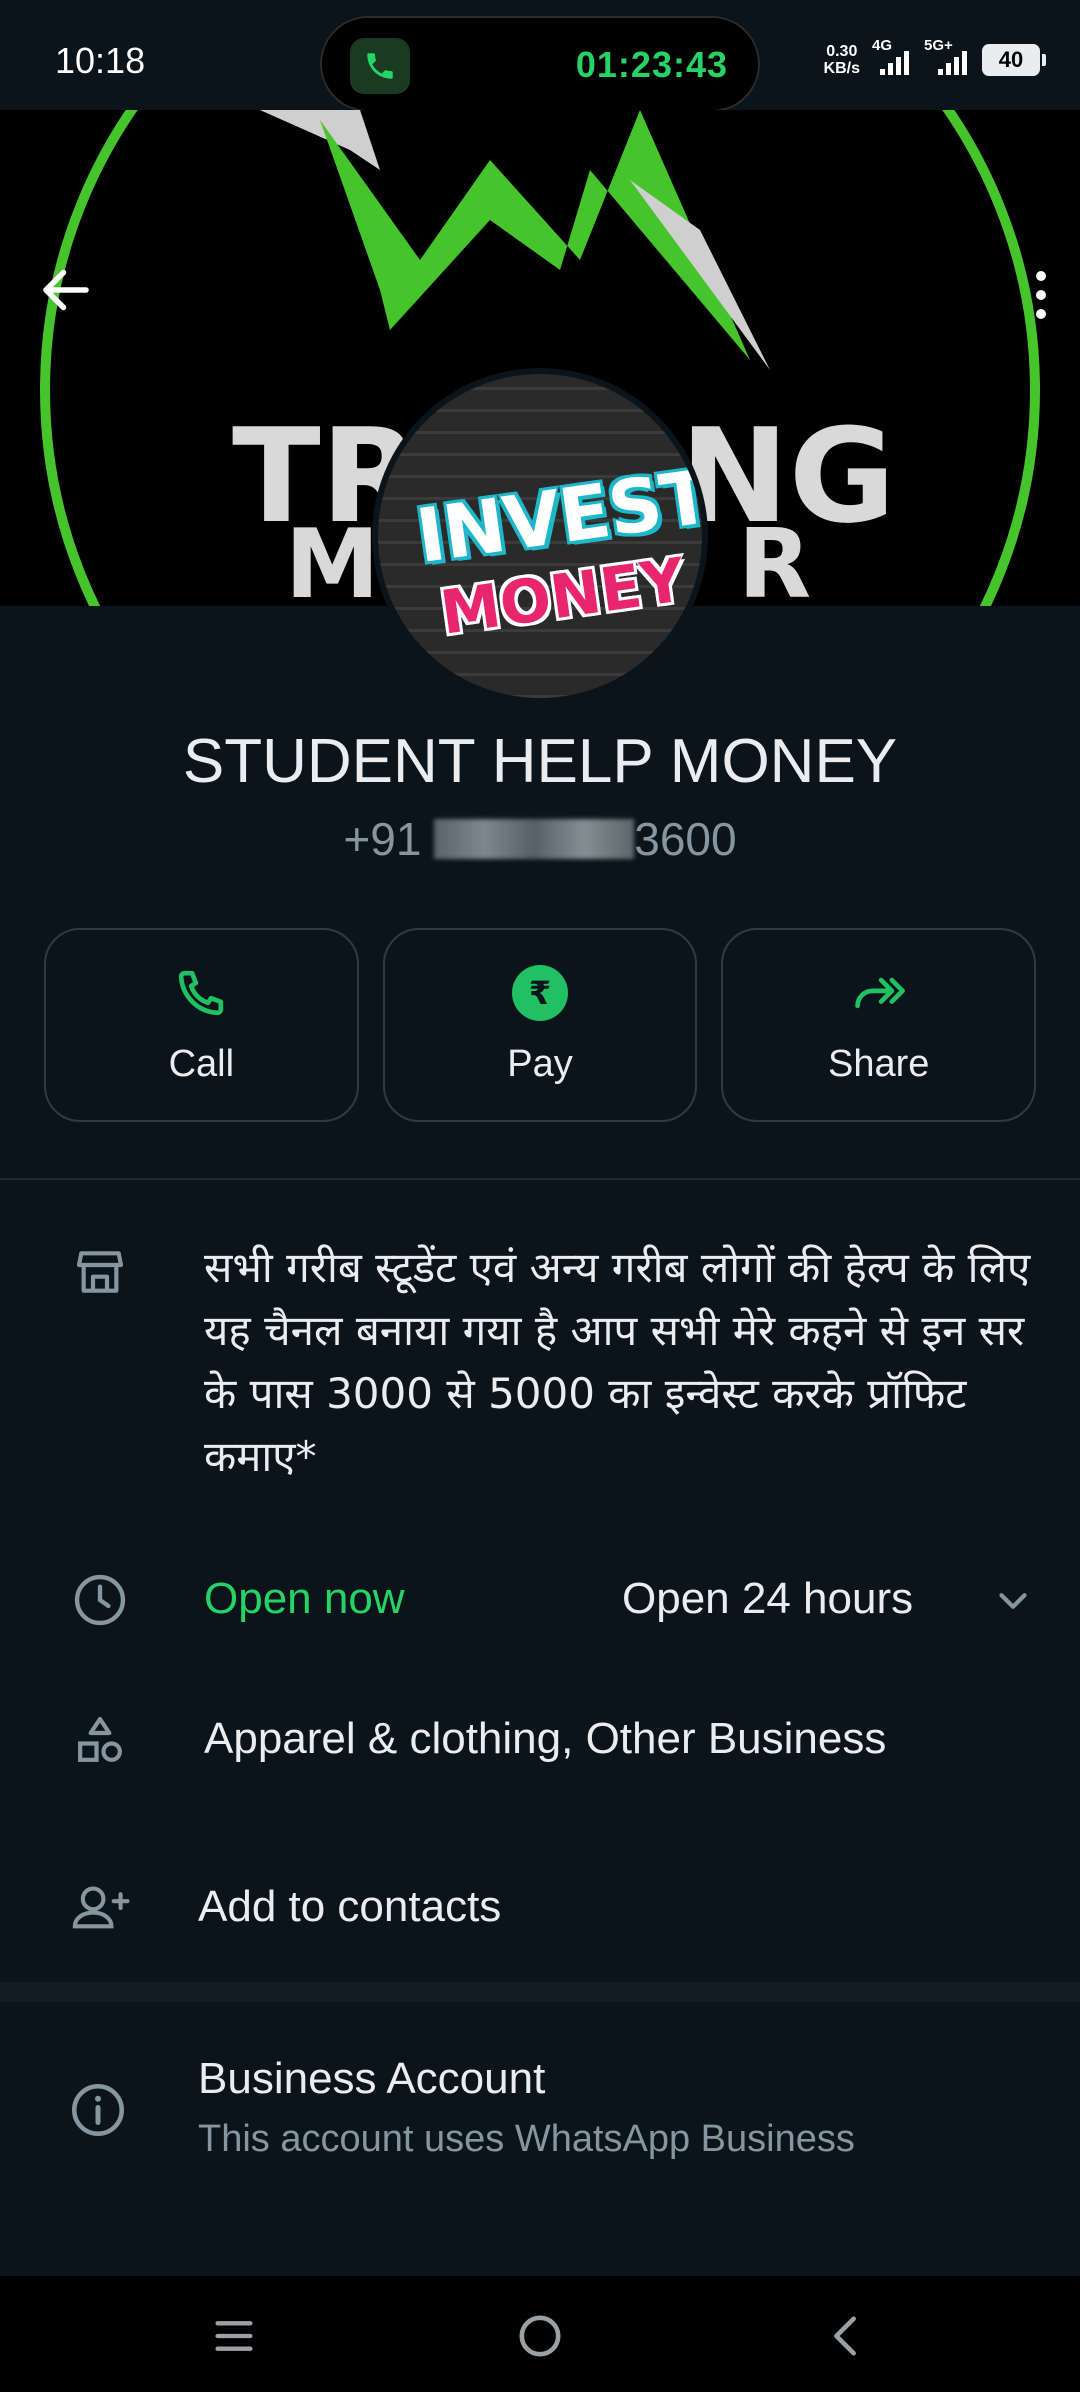 This screenshot has width=1080, height=2392. What do you see at coordinates (878, 1063) in the screenshot?
I see `share-label: Share` at bounding box center [878, 1063].